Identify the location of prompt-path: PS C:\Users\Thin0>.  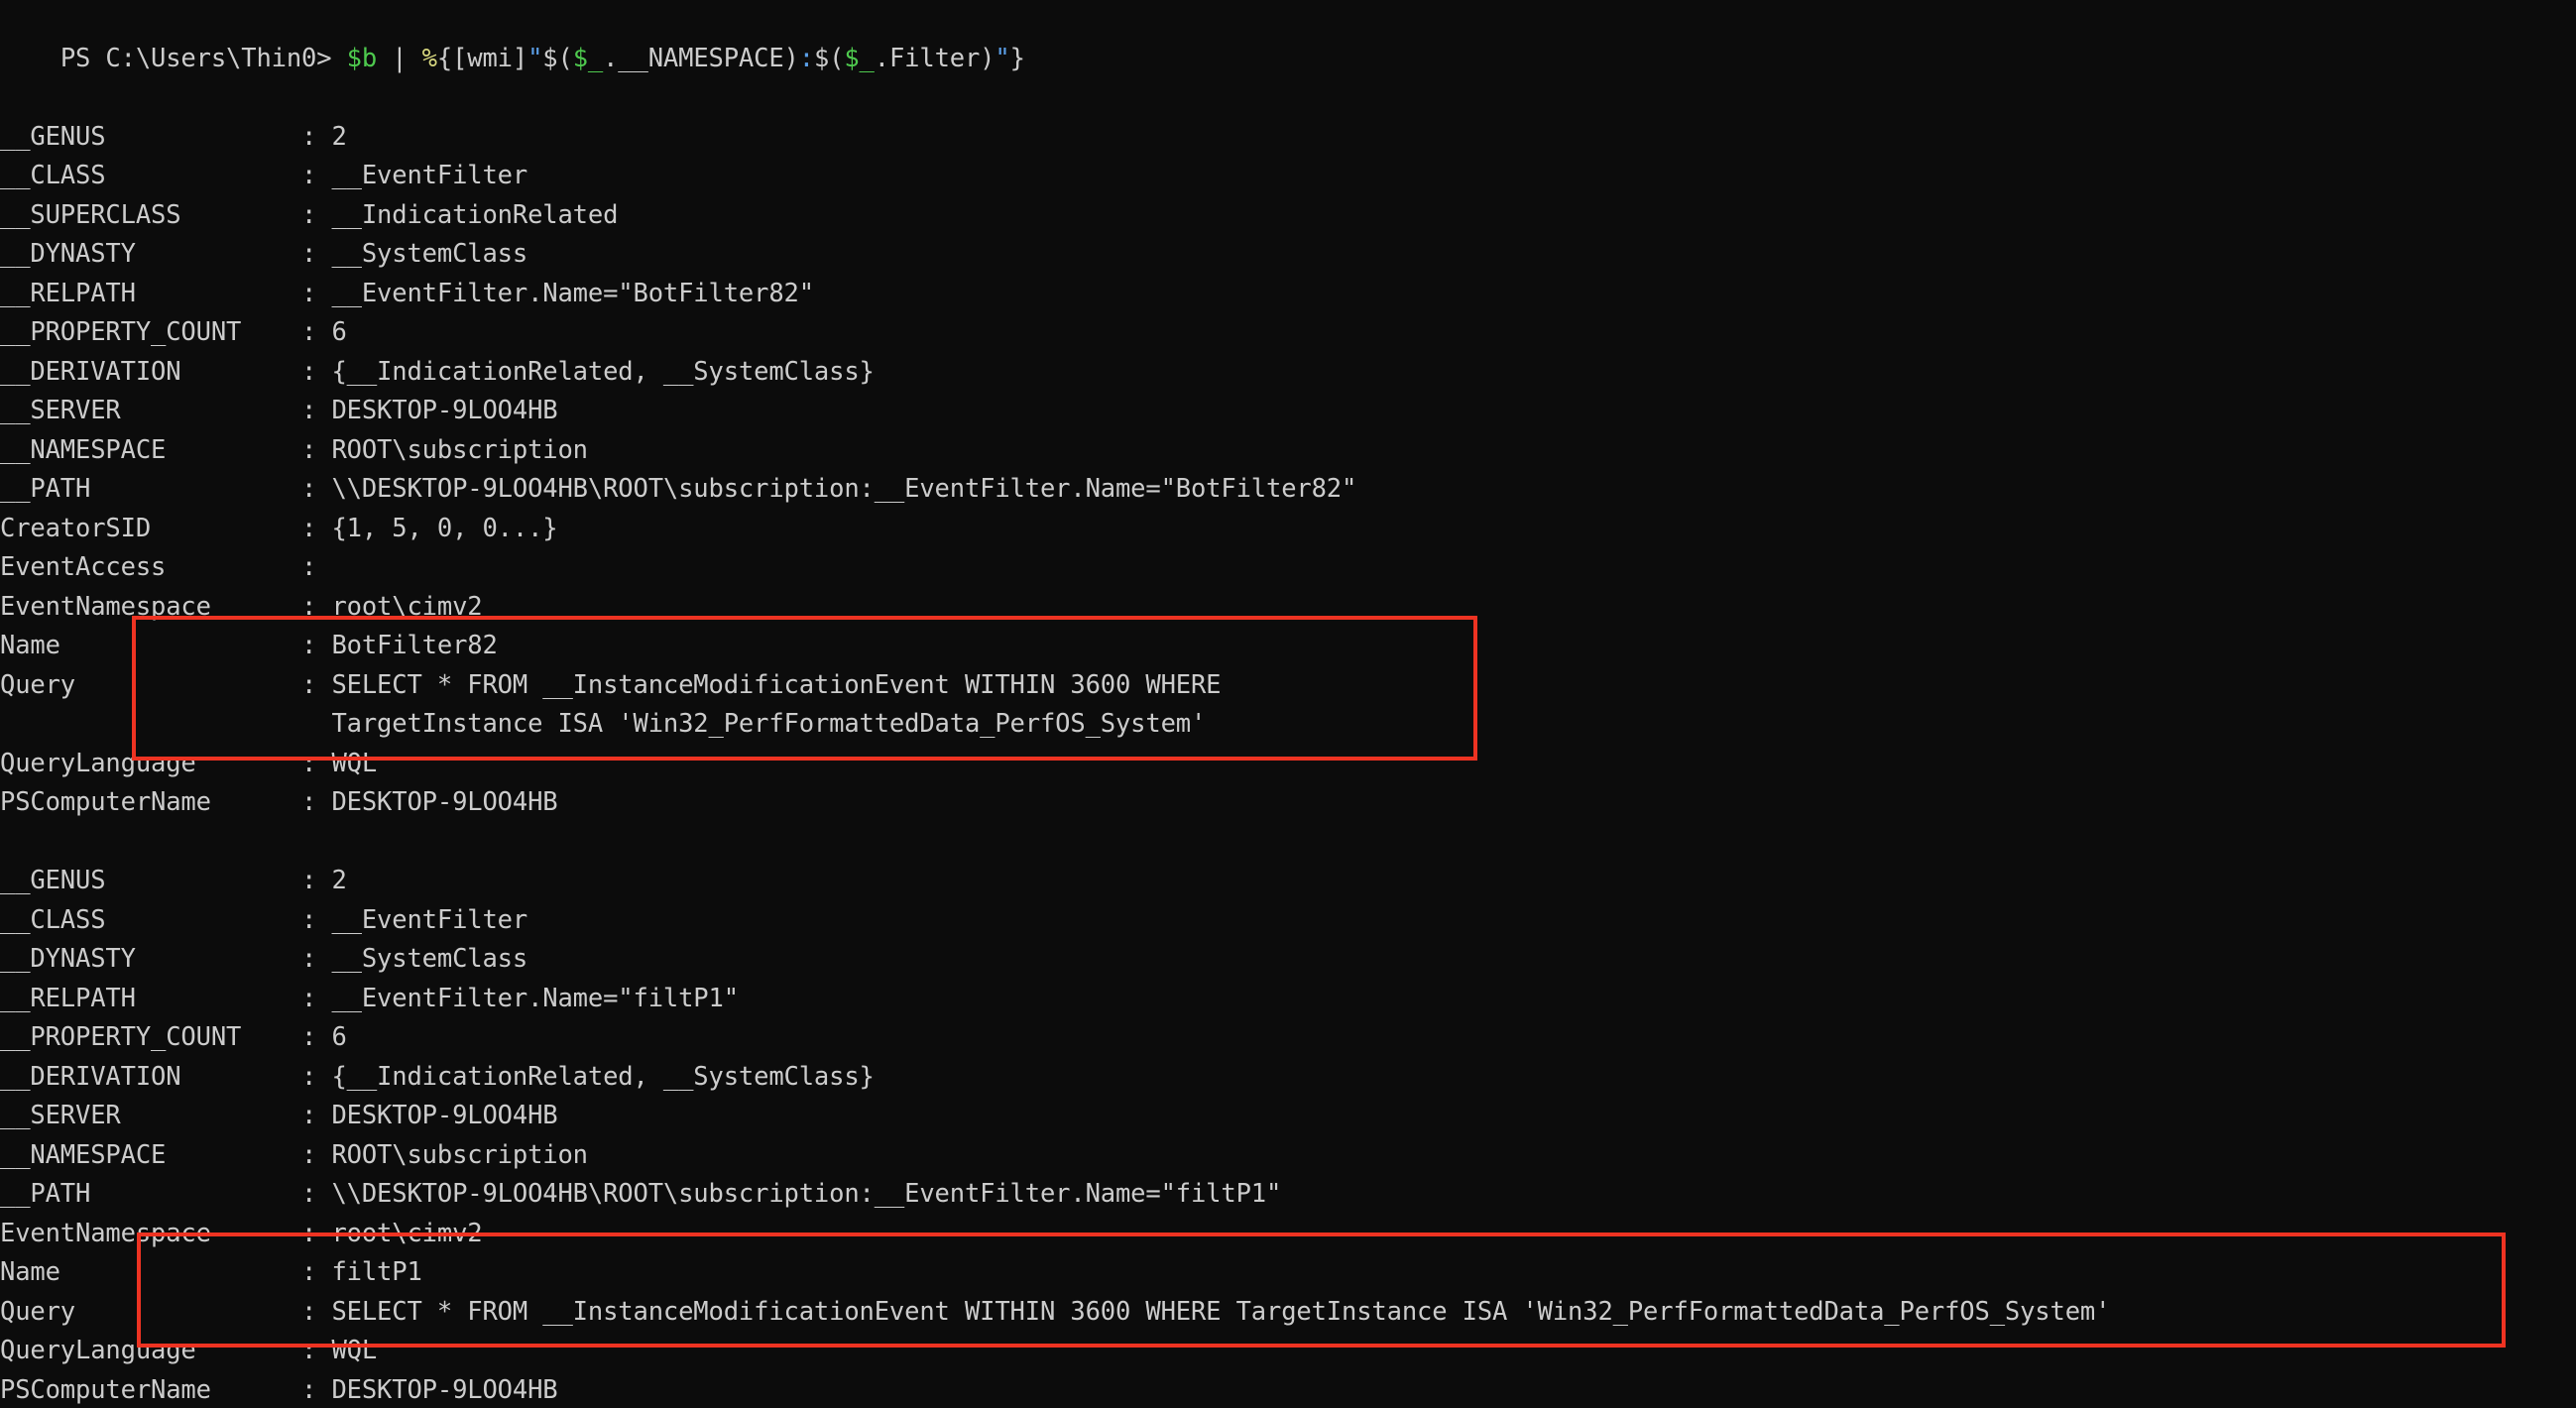
(203, 58).